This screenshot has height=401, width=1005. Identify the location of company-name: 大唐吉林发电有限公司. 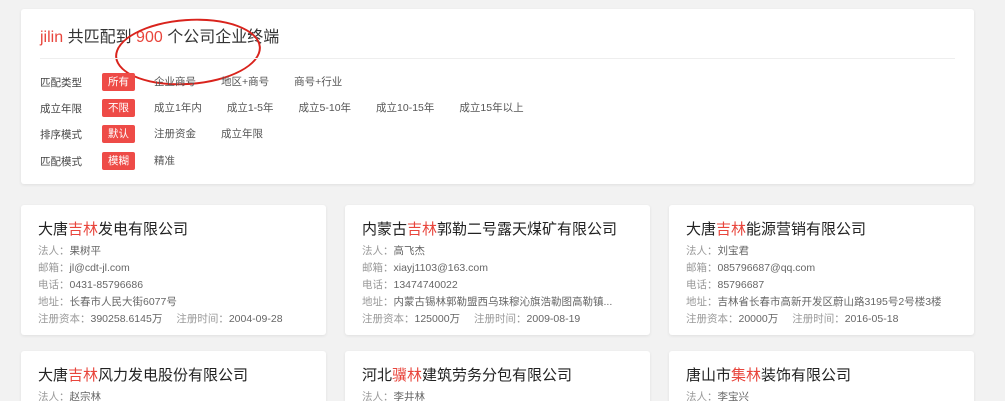
(113, 228).